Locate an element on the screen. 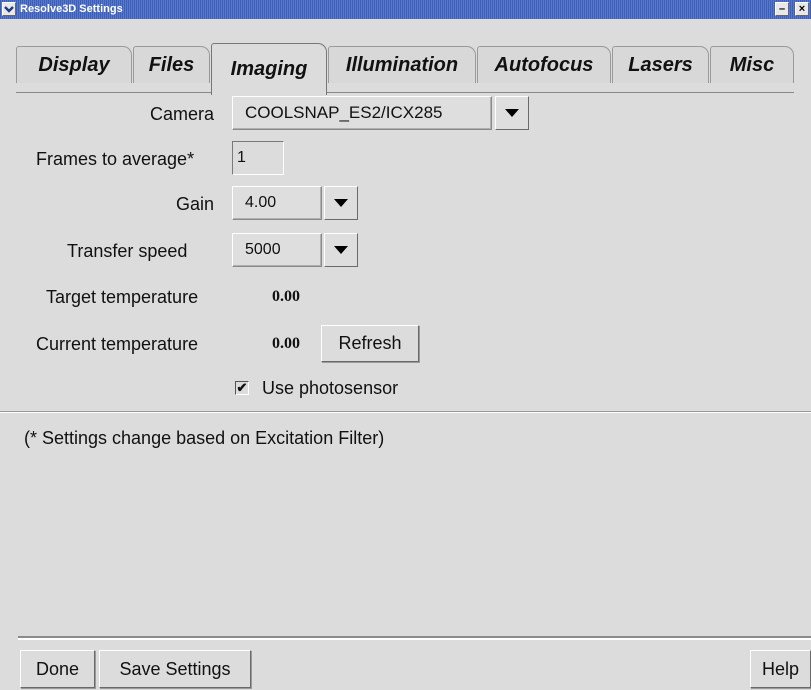 This screenshot has height=690, width=811. gain-dropdown-button is located at coordinates (341, 203).